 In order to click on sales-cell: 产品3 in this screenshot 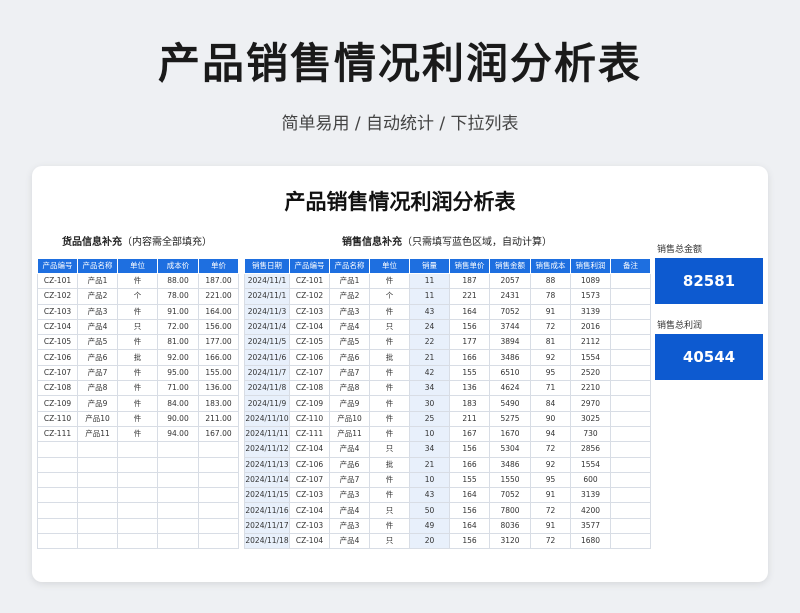, I will do `click(349, 495)`.